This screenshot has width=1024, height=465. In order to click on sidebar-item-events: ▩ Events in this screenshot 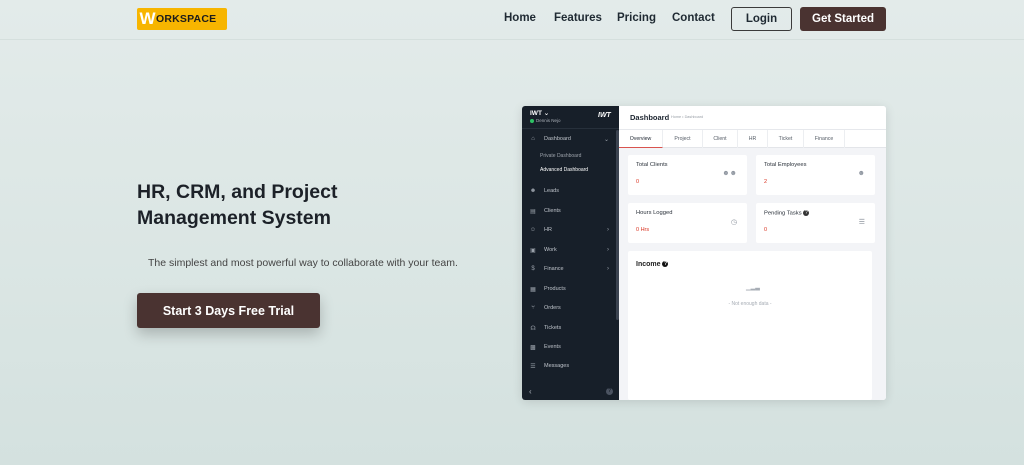, I will do `click(569, 347)`.